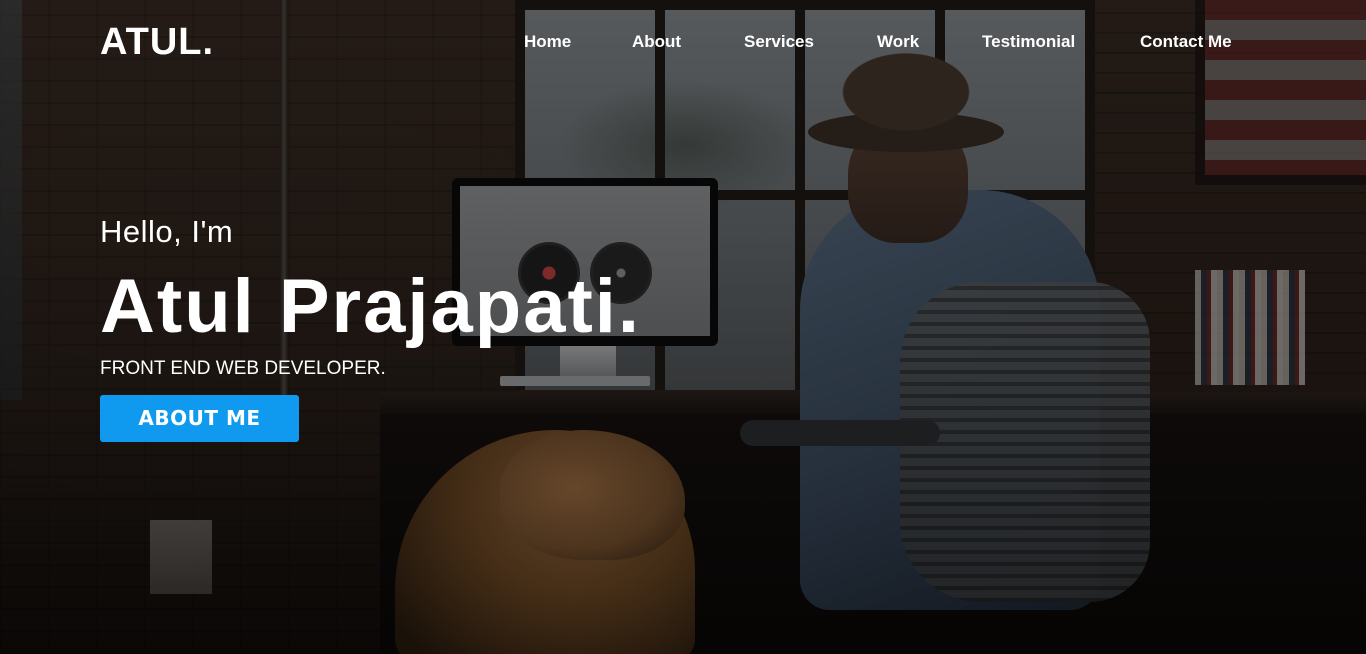 The height and width of the screenshot is (654, 1366). I want to click on nav-link-services: Services, so click(779, 42).